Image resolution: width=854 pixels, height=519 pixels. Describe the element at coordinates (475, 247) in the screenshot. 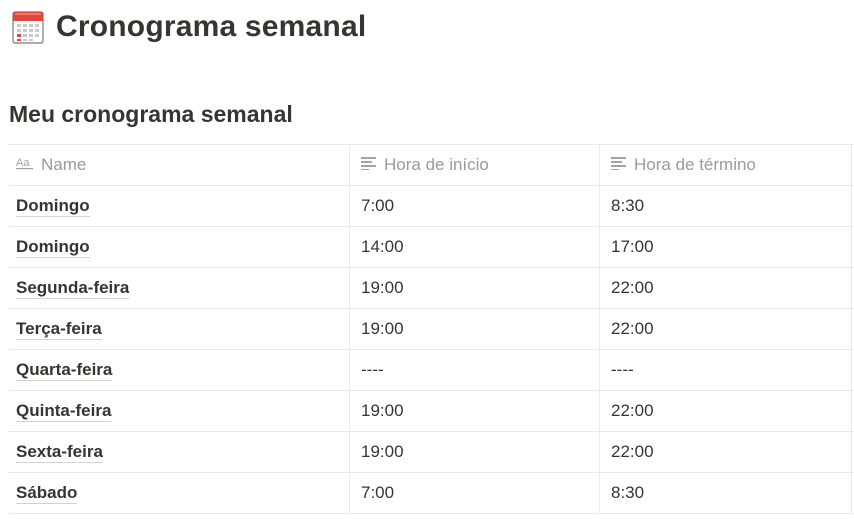

I see `cell-start: 14:00` at that location.